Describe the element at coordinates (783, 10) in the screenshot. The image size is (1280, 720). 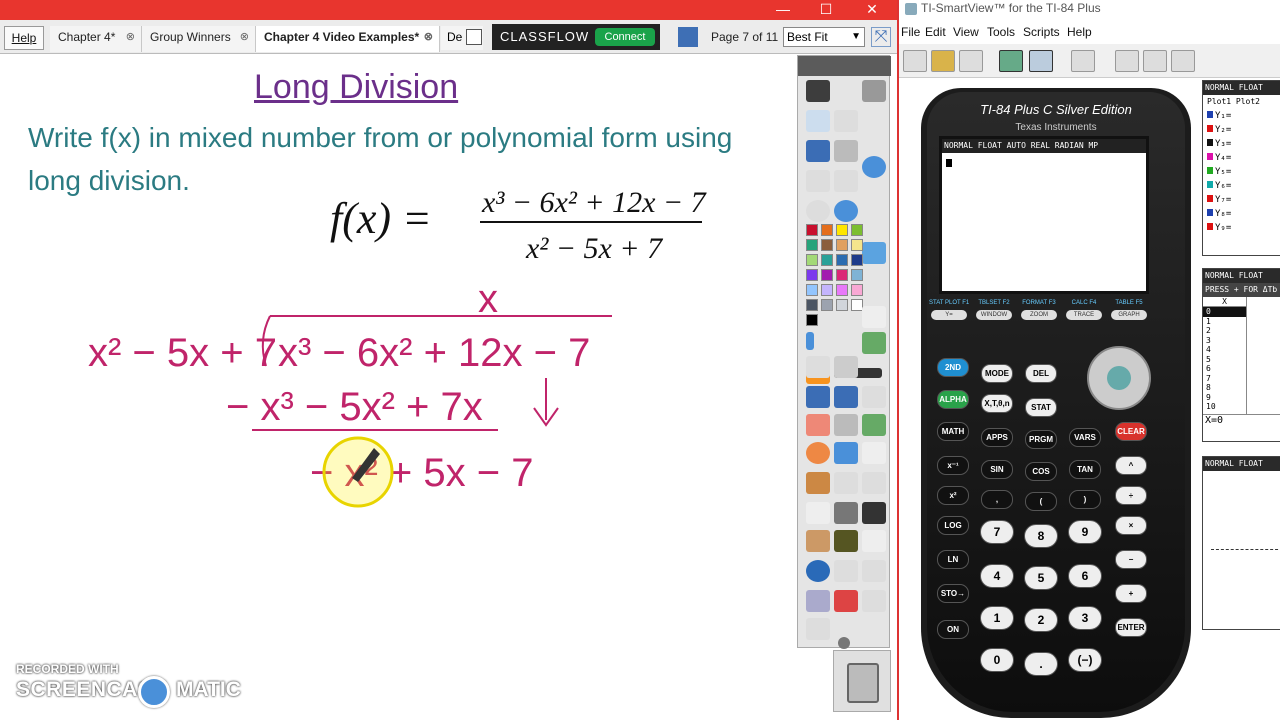
I see `minimize-button: —` at that location.